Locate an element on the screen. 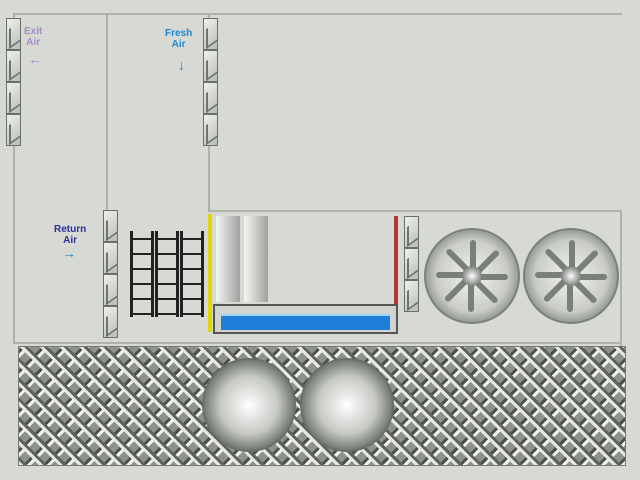 Image resolution: width=640 pixels, height=480 pixels. fresh-damper-column is located at coordinates (210, 82).